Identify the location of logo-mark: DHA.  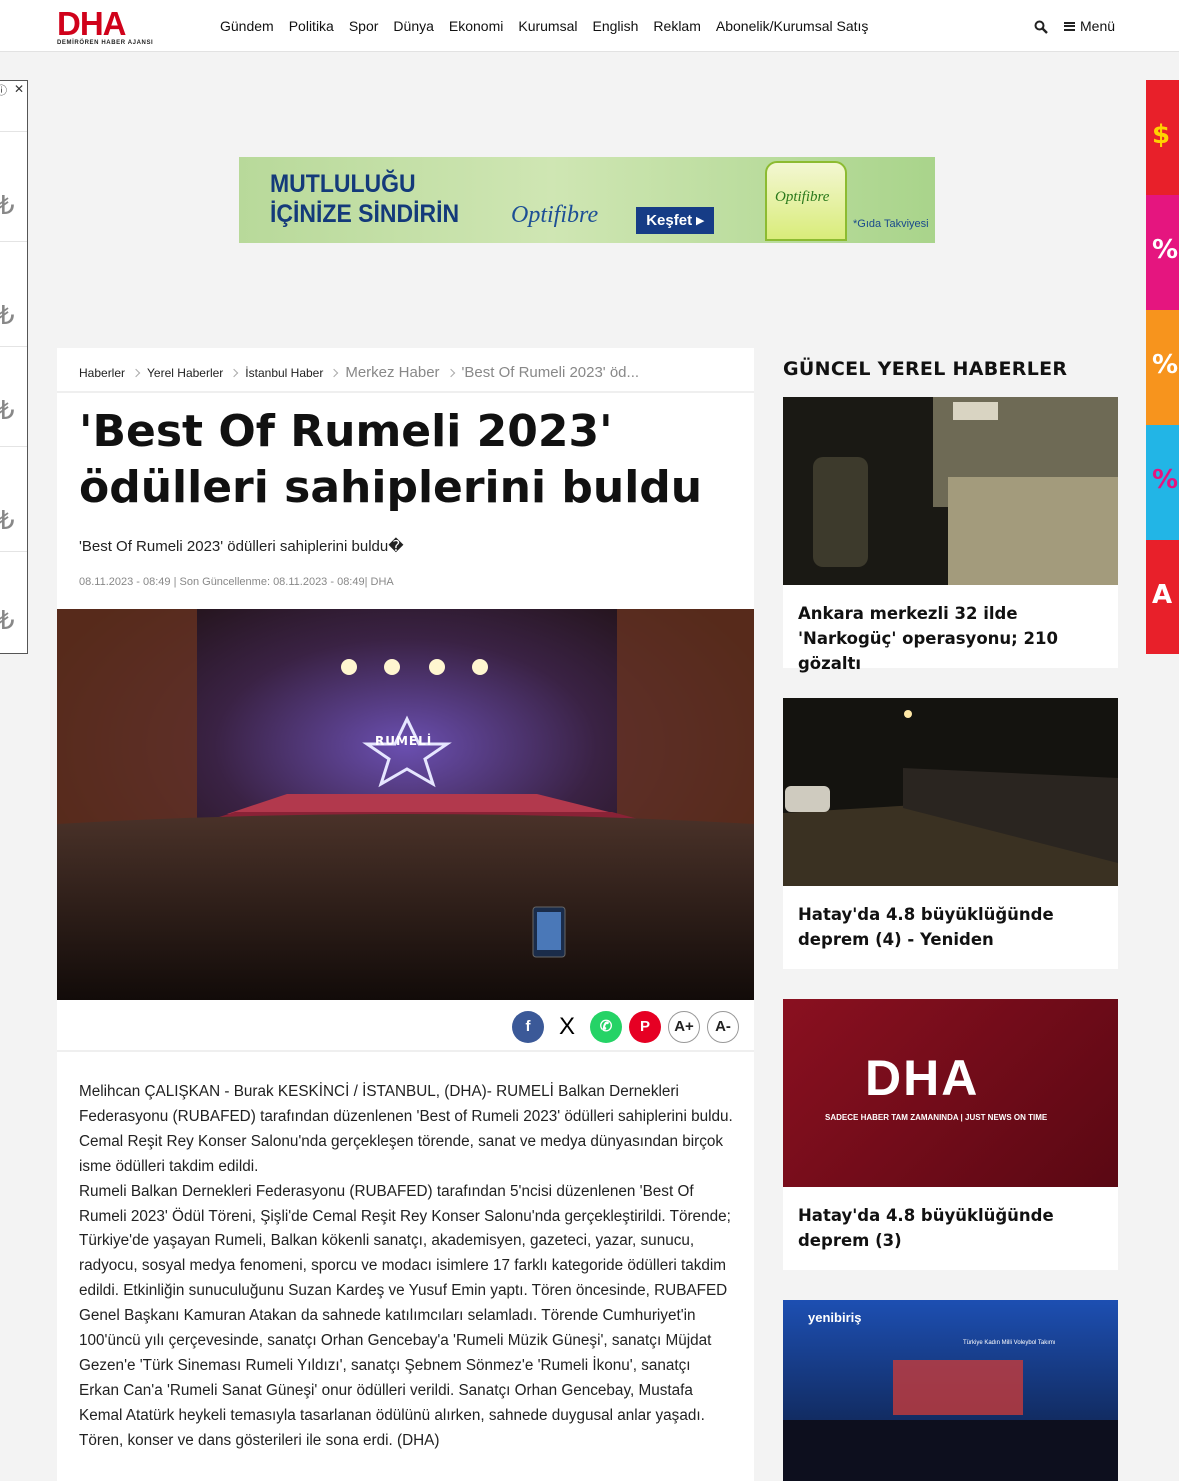
(92, 23).